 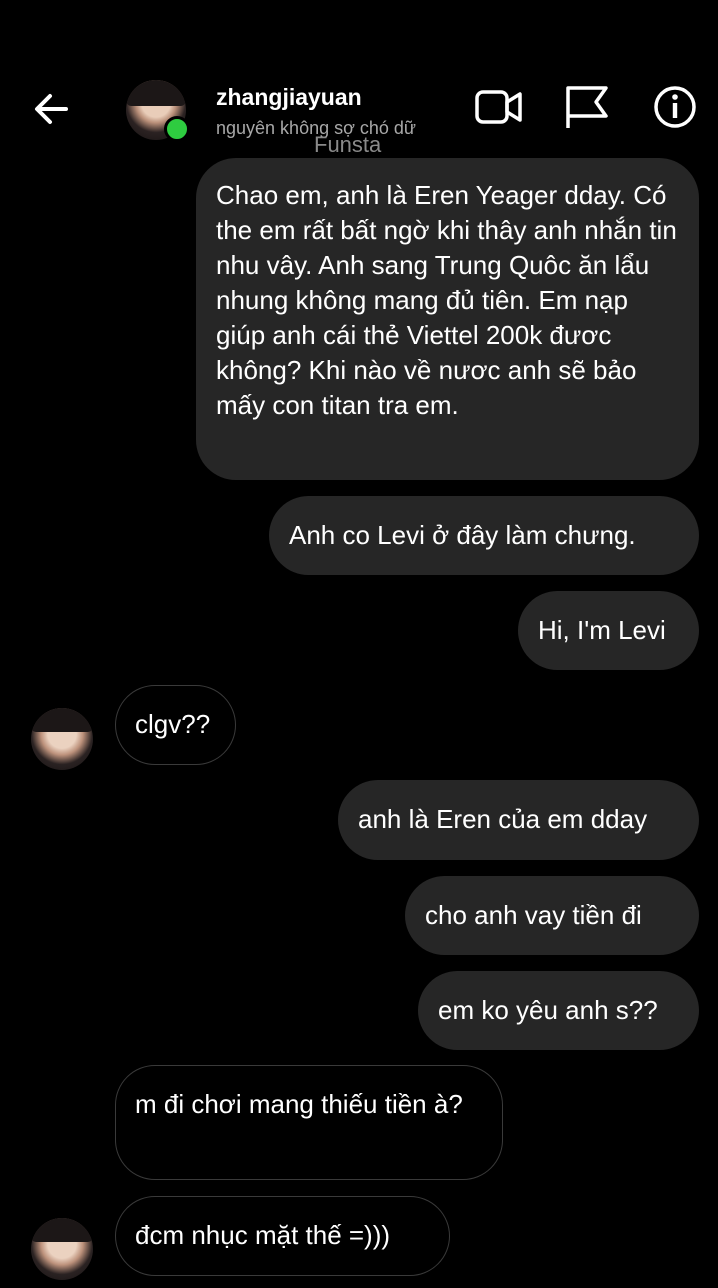 What do you see at coordinates (587, 107) in the screenshot?
I see `flag-icon` at bounding box center [587, 107].